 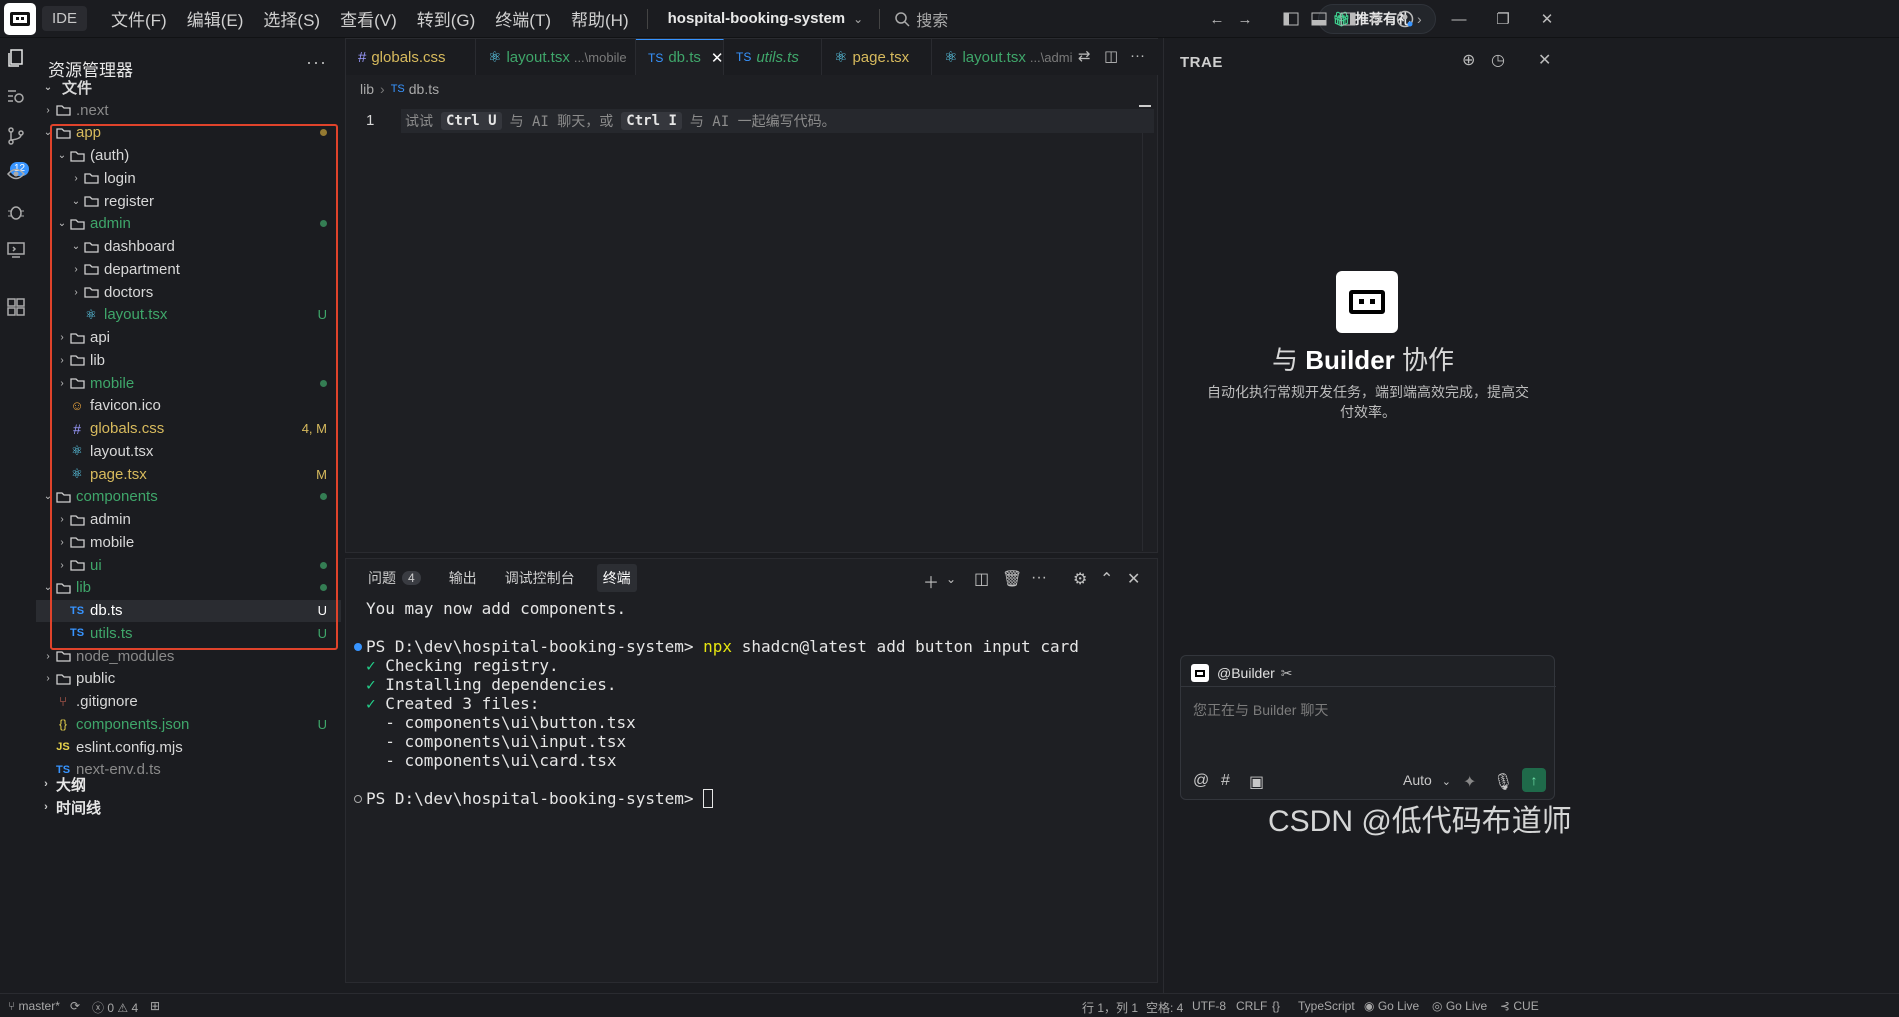 What do you see at coordinates (1291, 19) in the screenshot?
I see `toggle-sidebar-icon` at bounding box center [1291, 19].